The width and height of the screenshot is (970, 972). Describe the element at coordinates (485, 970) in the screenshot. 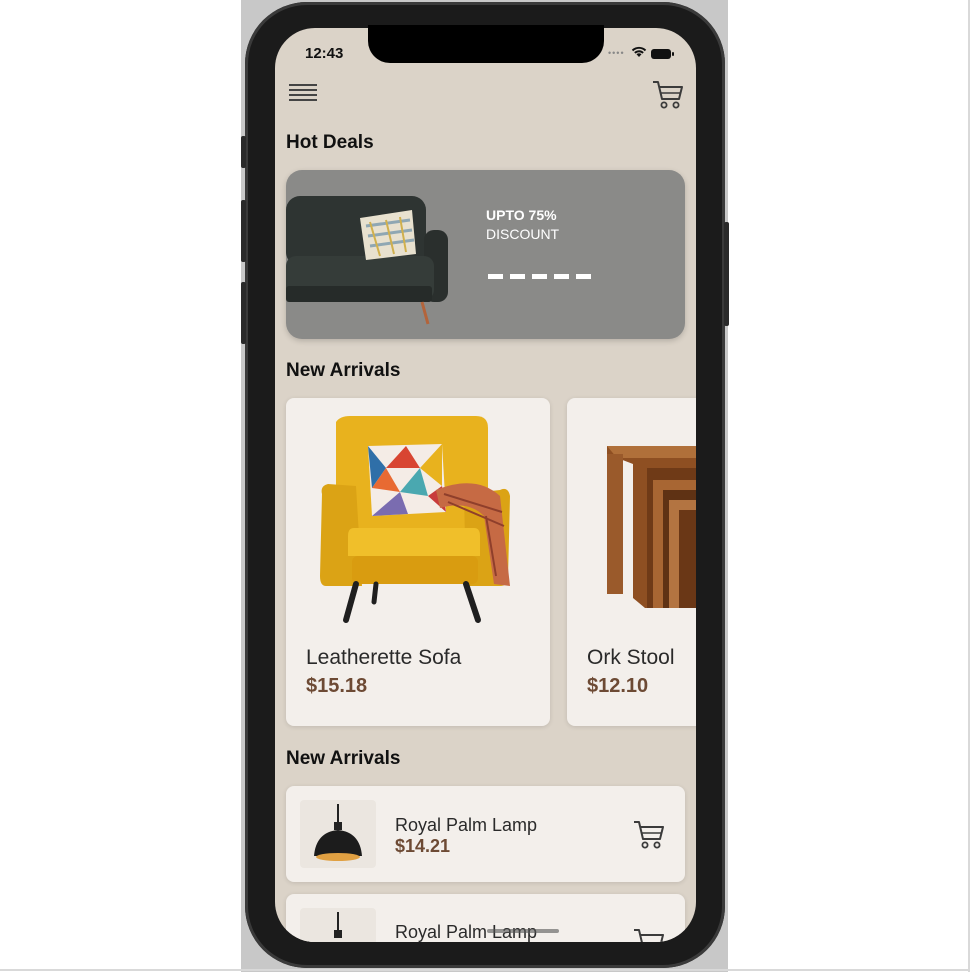

I see `frame-border` at that location.